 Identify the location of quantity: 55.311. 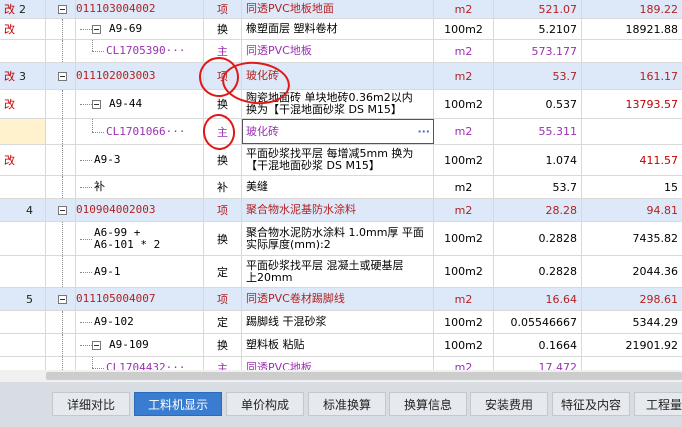
(558, 131).